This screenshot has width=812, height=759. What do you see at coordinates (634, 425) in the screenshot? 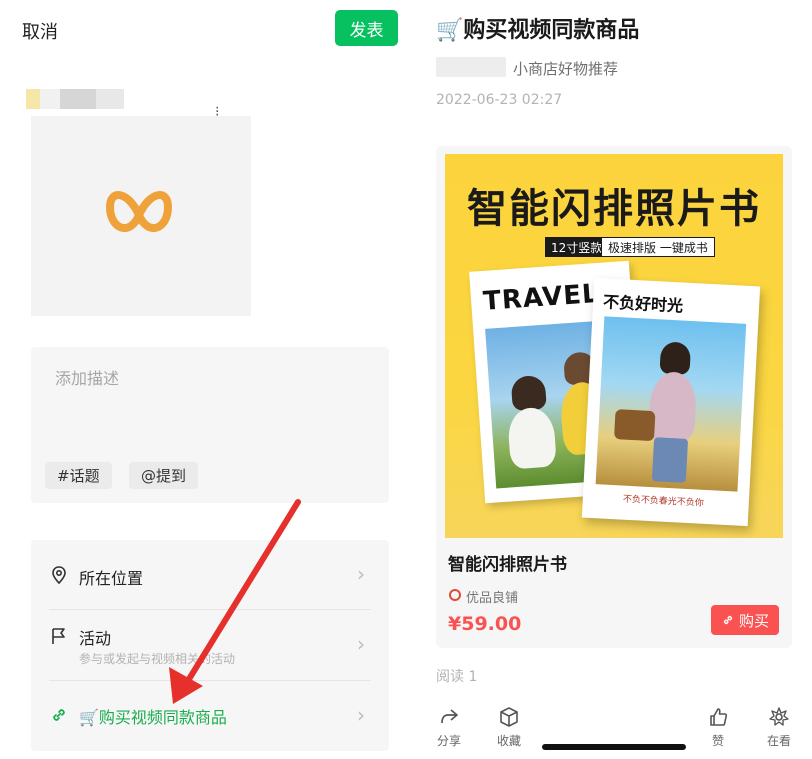
I see `flower-basket` at bounding box center [634, 425].